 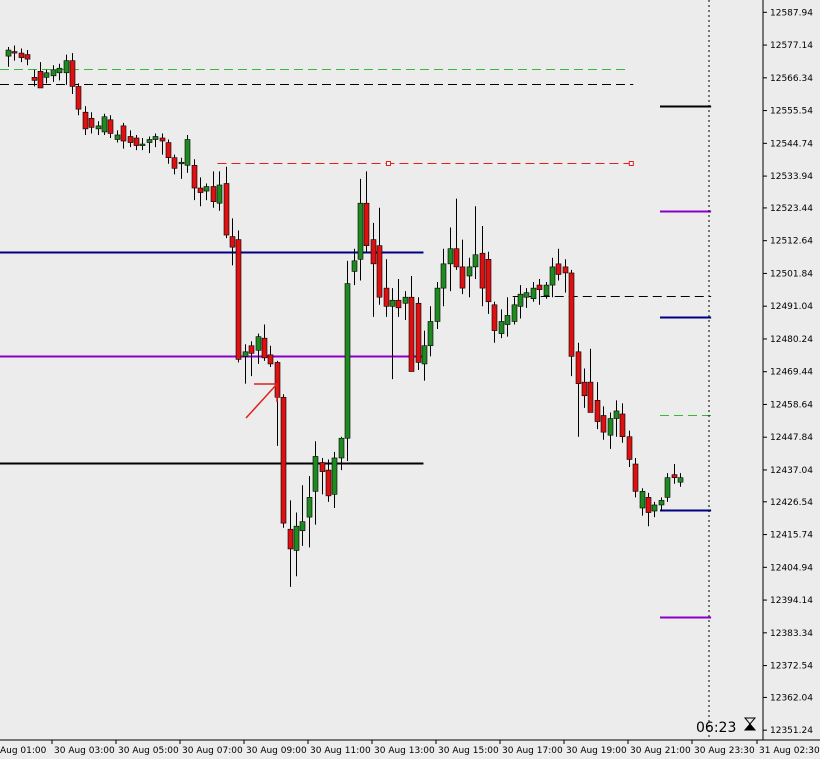 I want to click on x-tick-label: 30 Aug 07:00, so click(x=212, y=751).